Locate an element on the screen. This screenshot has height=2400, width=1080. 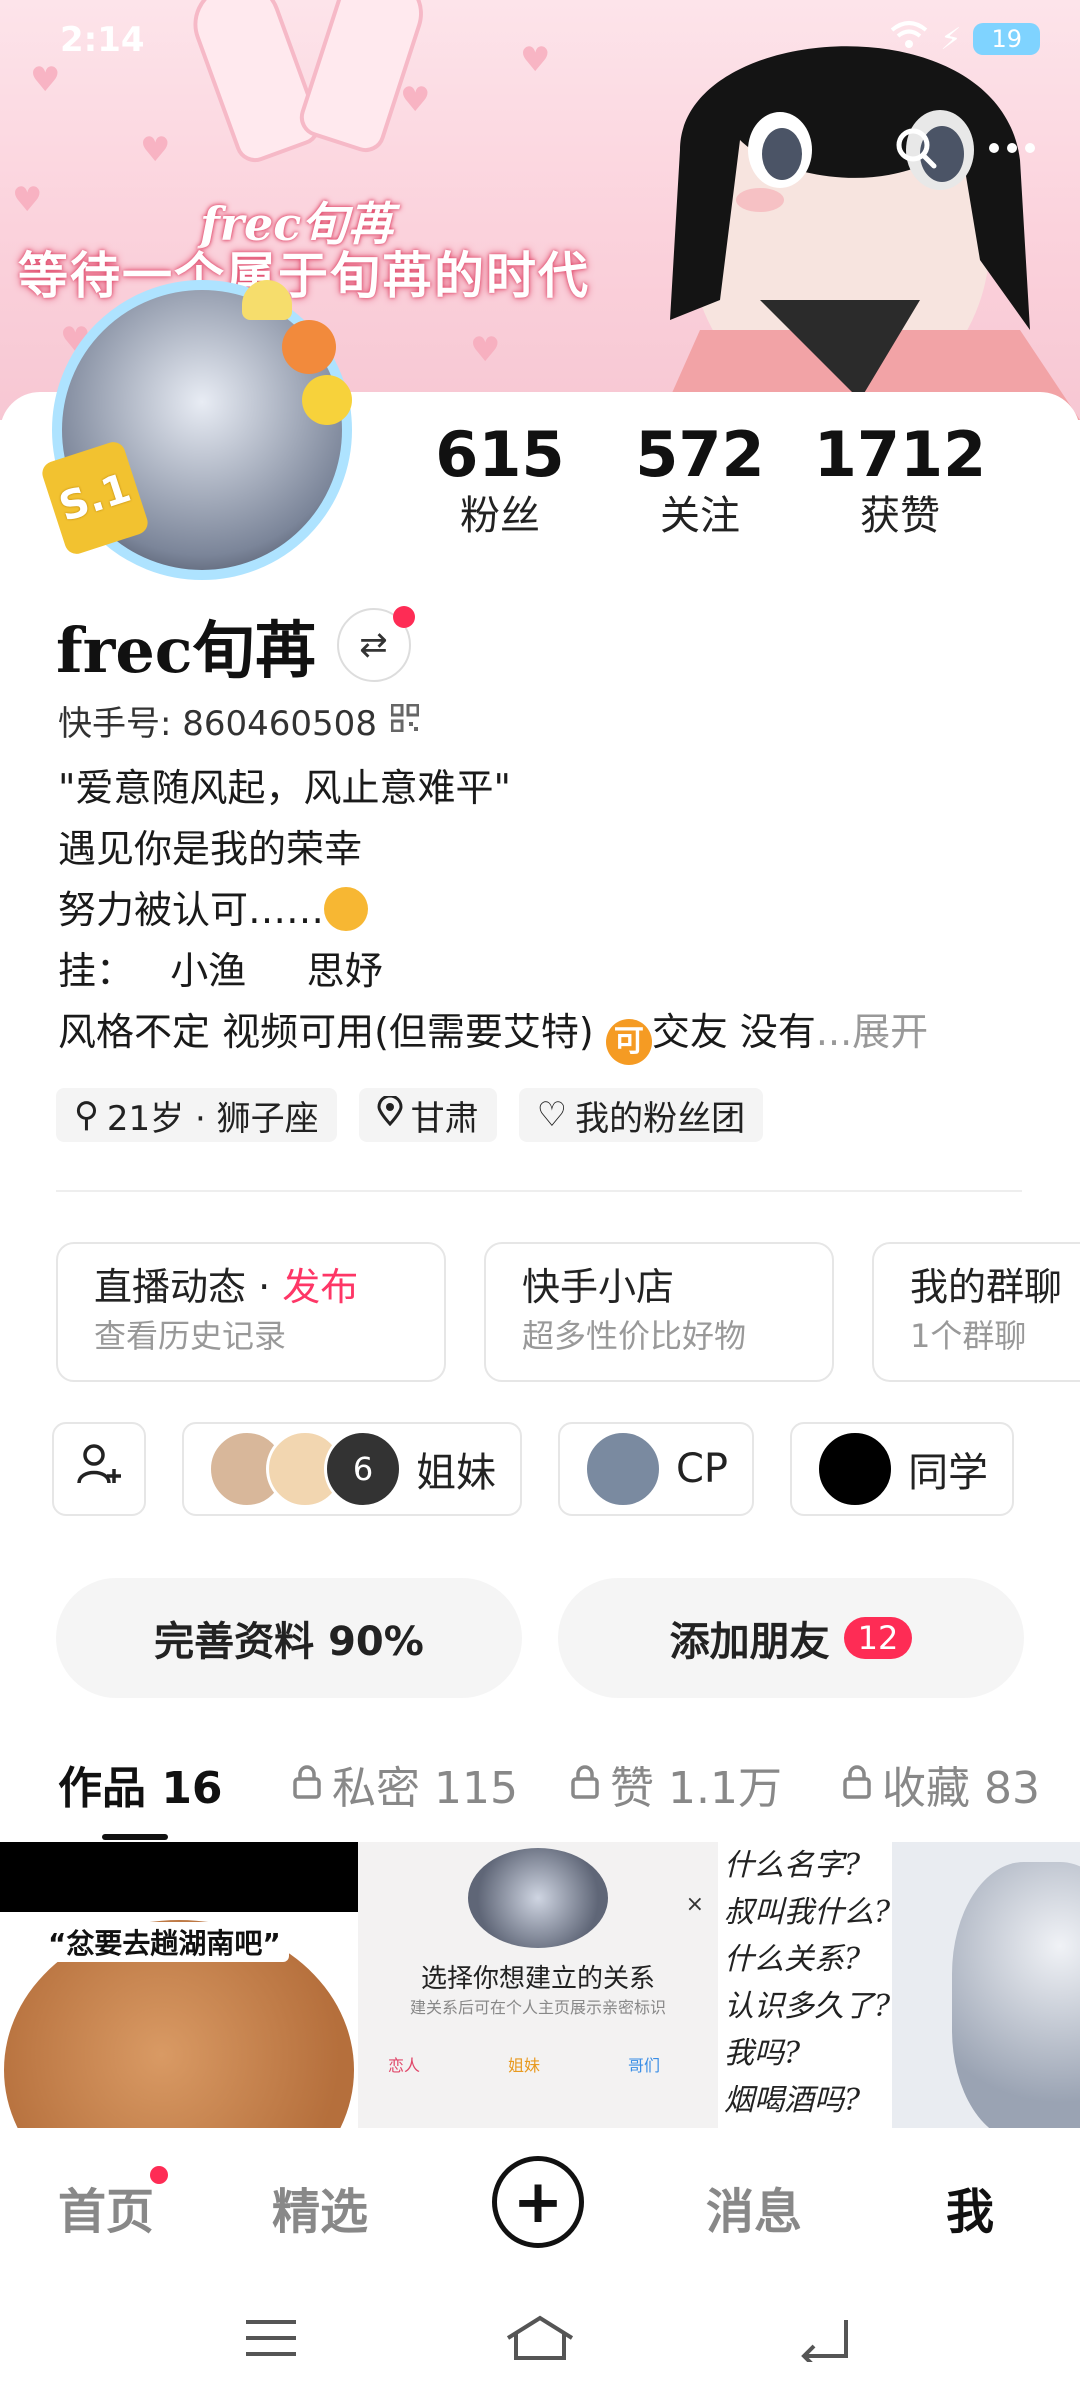
card-title: 直播动态 · 发布 is located at coordinates (226, 1287).